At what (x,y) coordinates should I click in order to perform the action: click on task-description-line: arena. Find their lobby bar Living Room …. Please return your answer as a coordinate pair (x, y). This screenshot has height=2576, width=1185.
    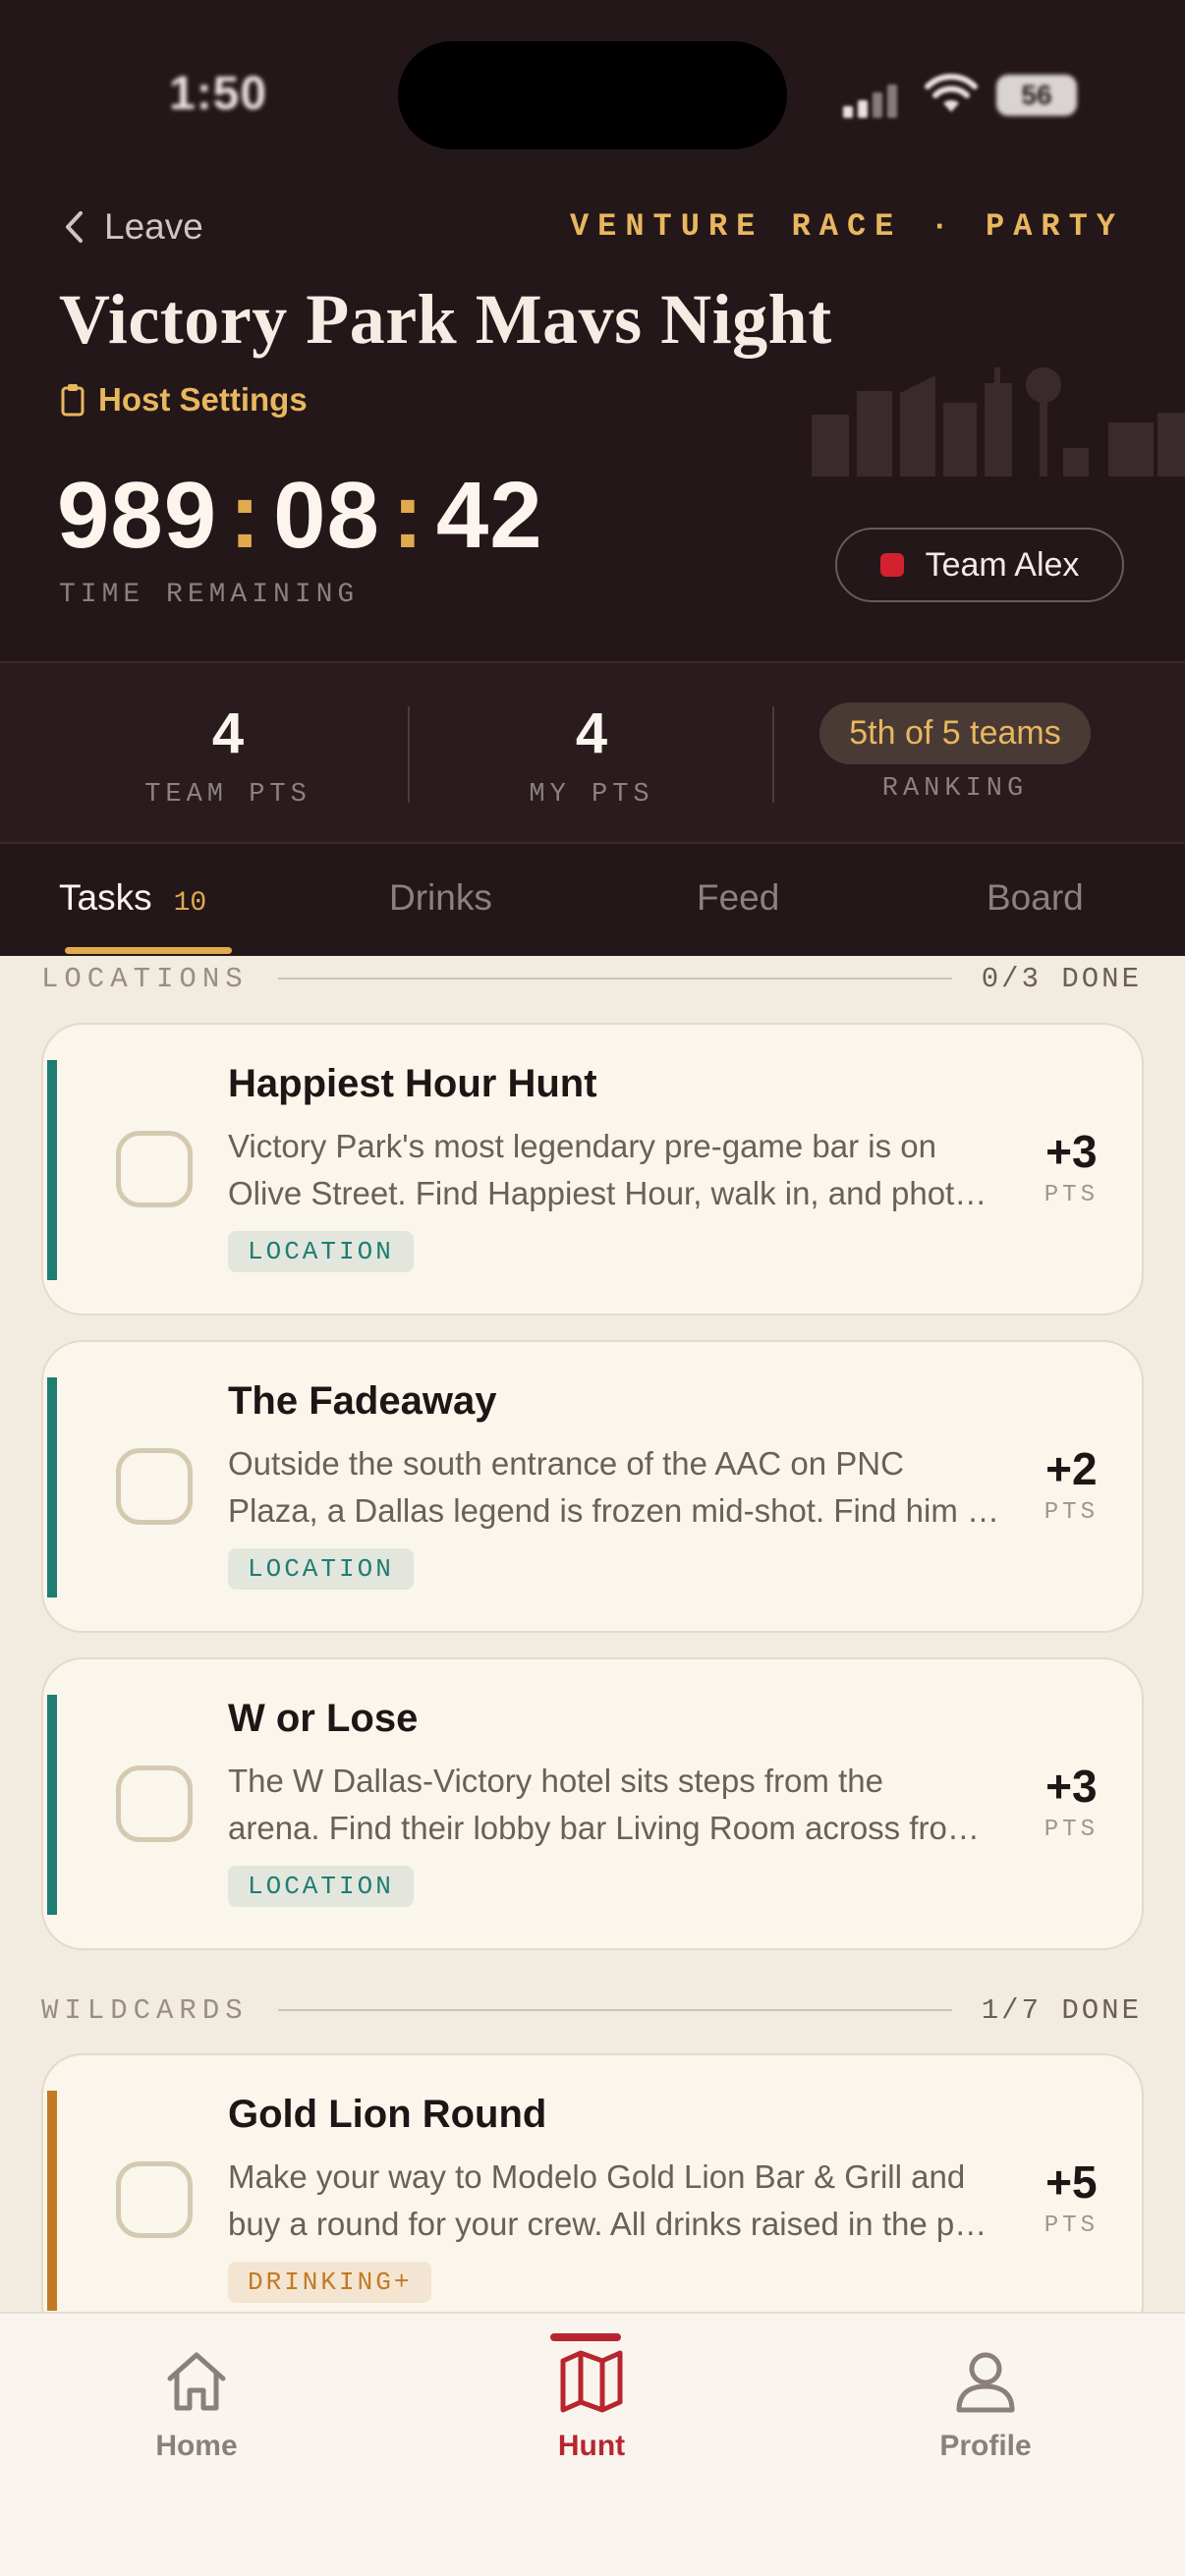
    Looking at the image, I should click on (616, 1828).